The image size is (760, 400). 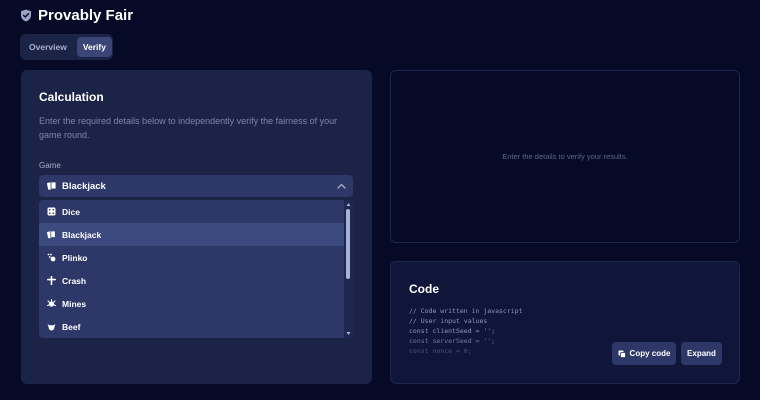 I want to click on game-select-value: Blackjack, so click(x=84, y=186).